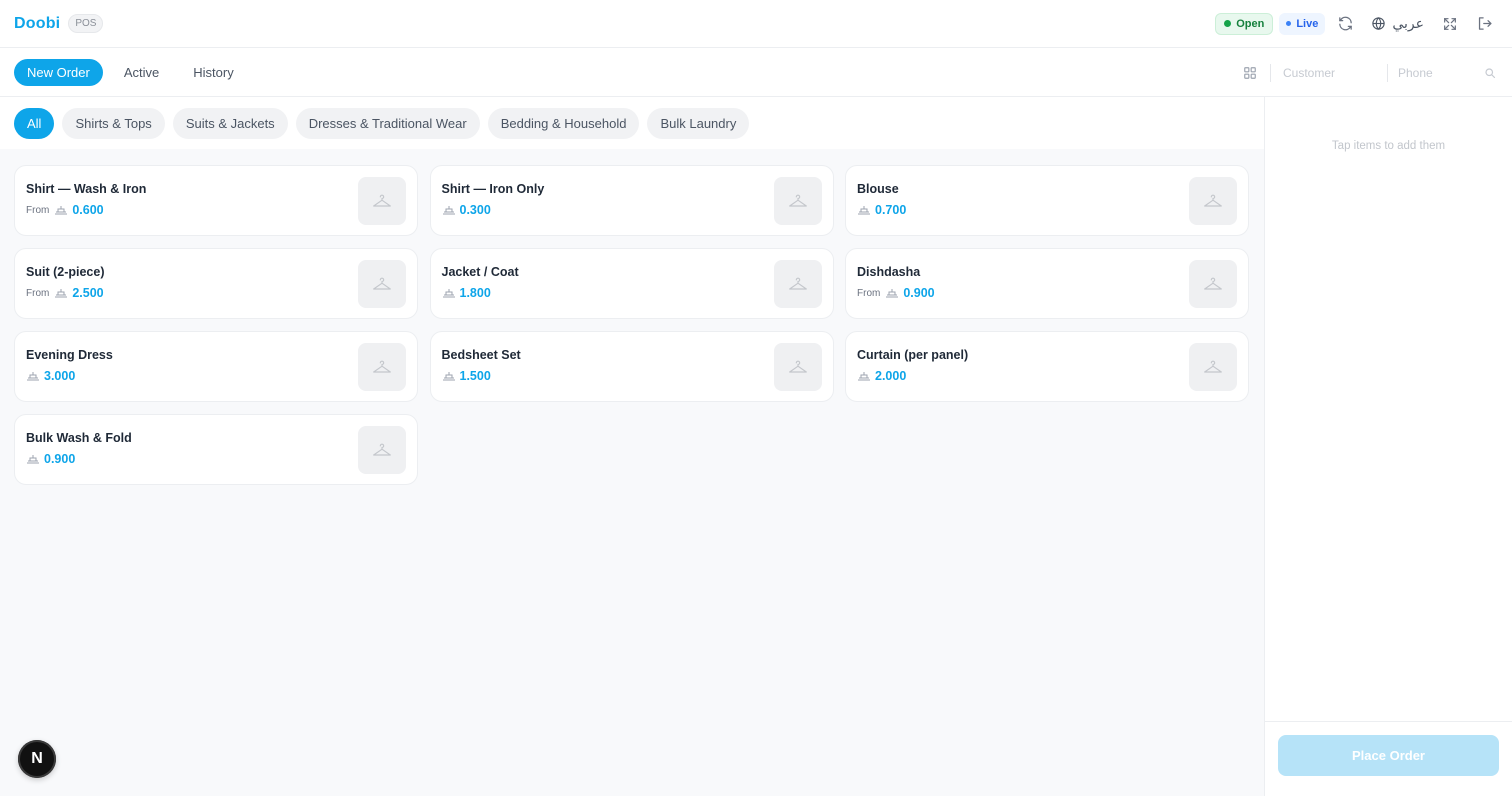 This screenshot has width=1512, height=796. I want to click on item-price-row: 1.500, so click(466, 376).